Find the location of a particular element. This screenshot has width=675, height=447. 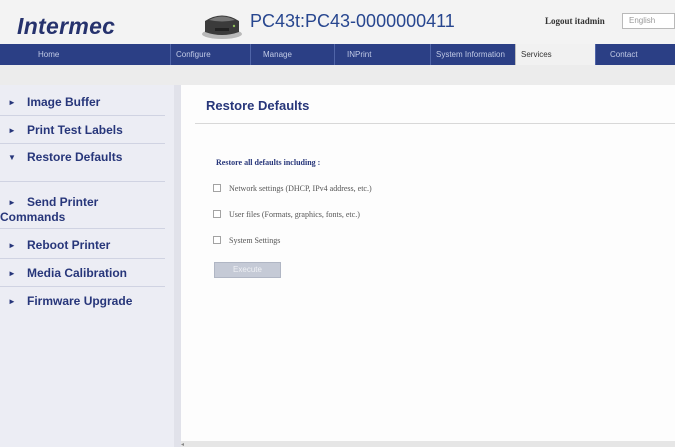

sidebar-item-media-calibration: ► Media Calibration is located at coordinates (82, 276).